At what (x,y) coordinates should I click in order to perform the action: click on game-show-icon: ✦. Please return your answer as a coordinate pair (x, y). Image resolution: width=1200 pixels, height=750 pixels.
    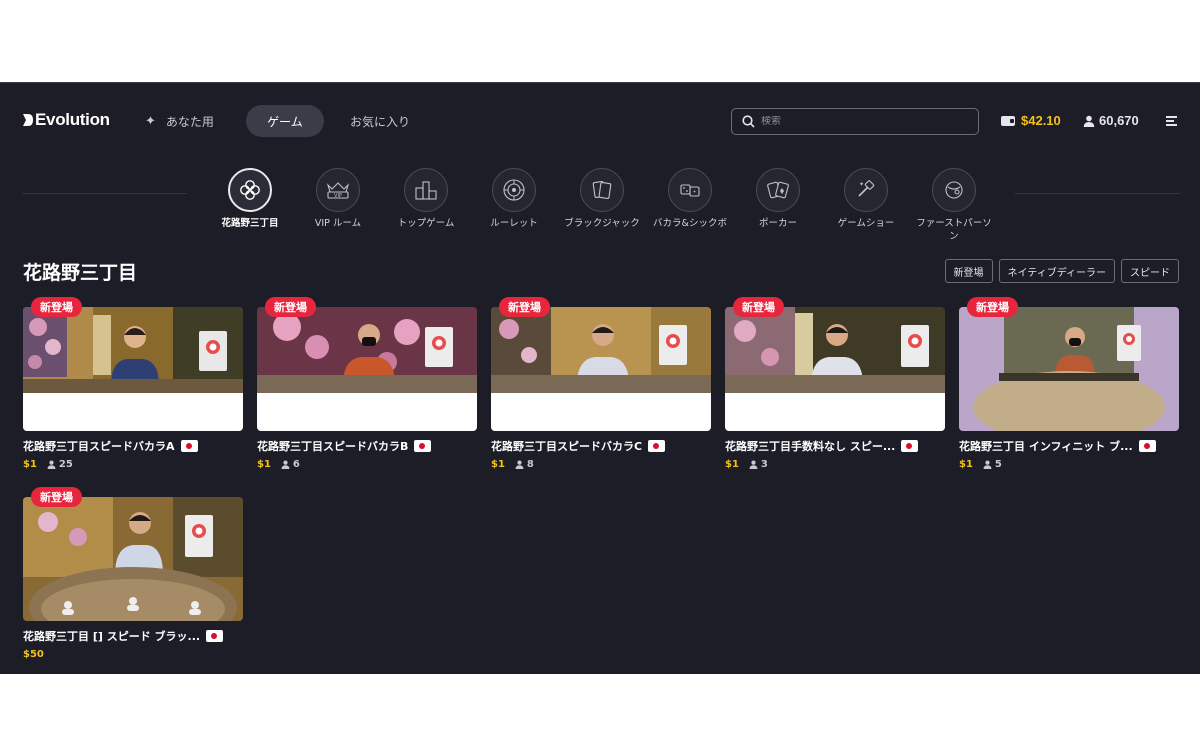
    Looking at the image, I should click on (866, 190).